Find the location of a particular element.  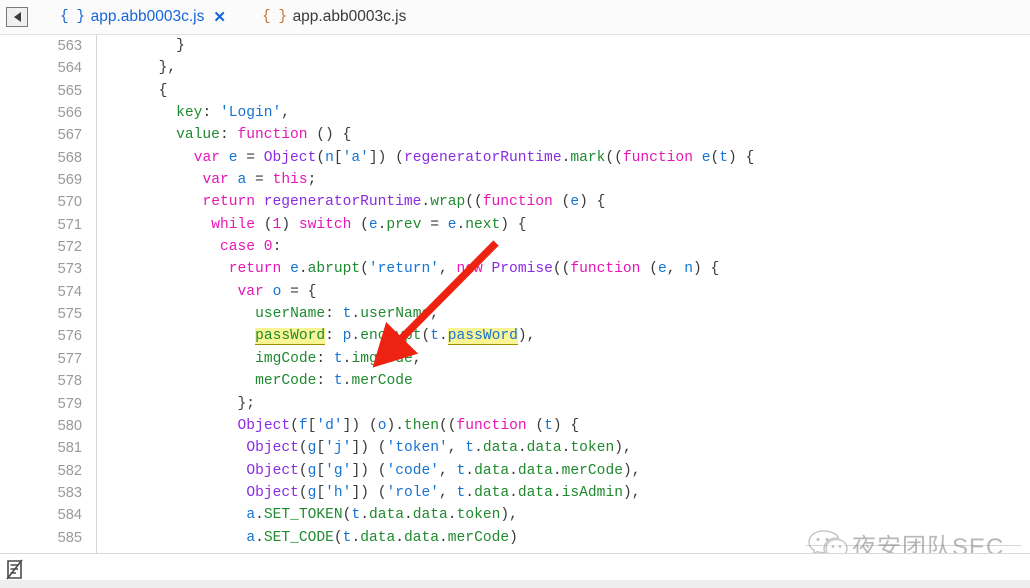

code-token: ) is located at coordinates (513, 537).